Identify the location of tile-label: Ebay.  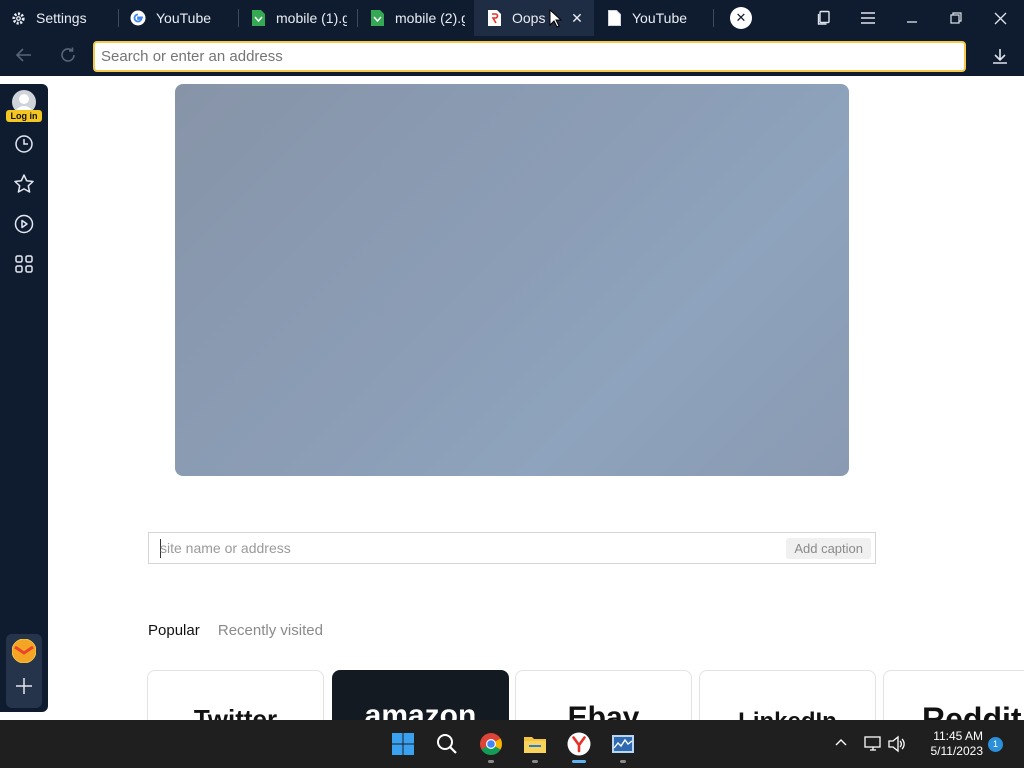
(603, 710).